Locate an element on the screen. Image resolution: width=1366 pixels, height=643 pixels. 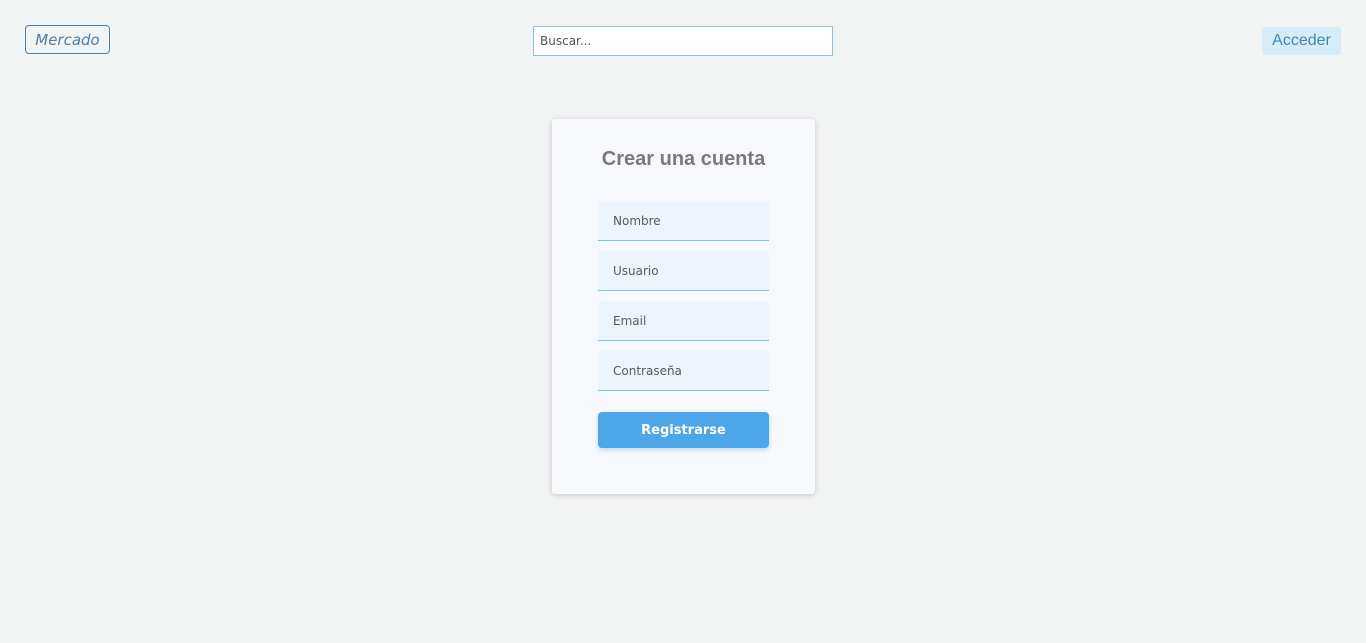
name-field is located at coordinates (683, 221).